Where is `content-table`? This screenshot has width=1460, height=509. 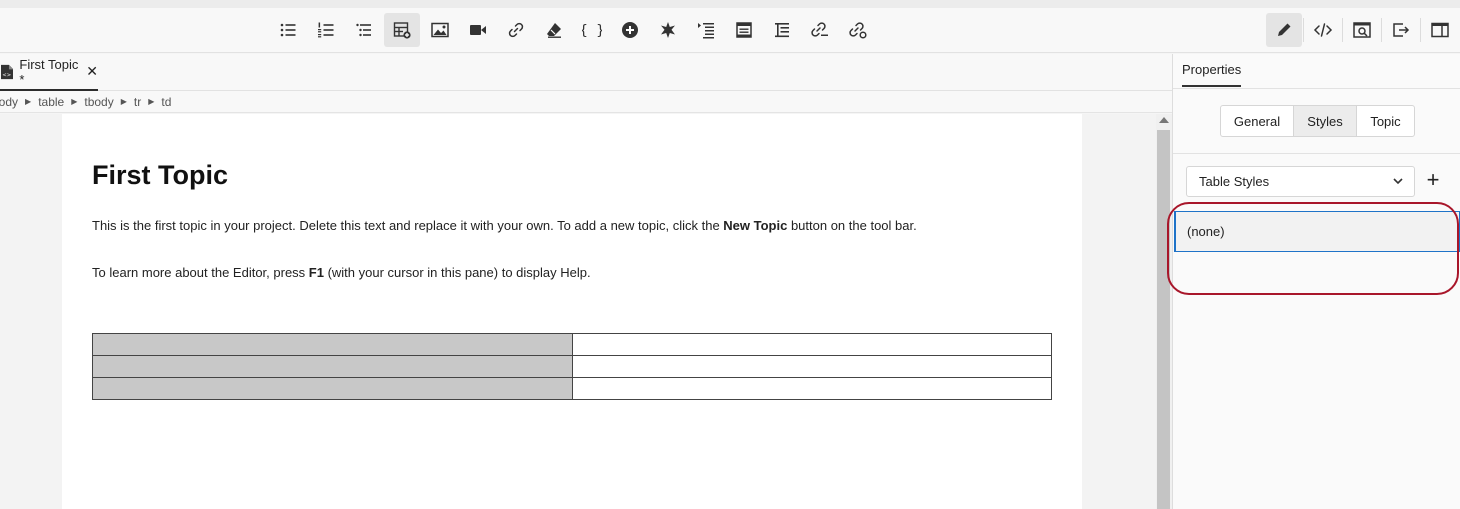 content-table is located at coordinates (572, 366).